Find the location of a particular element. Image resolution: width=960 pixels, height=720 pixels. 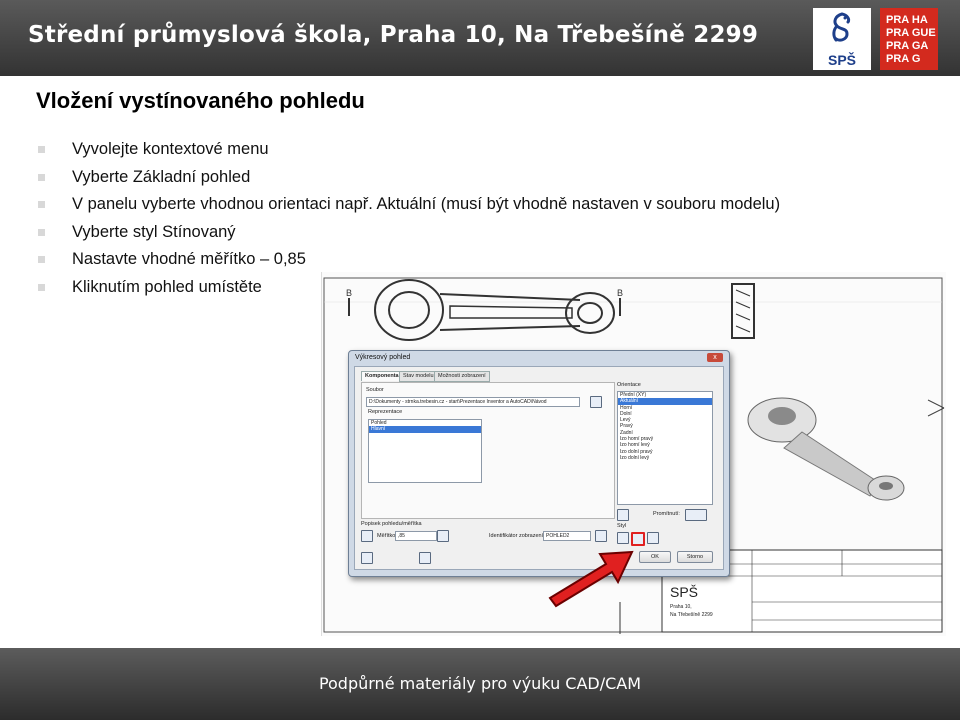

bullet-text: Vyberte styl Stínovaný is located at coordinates (154, 231).